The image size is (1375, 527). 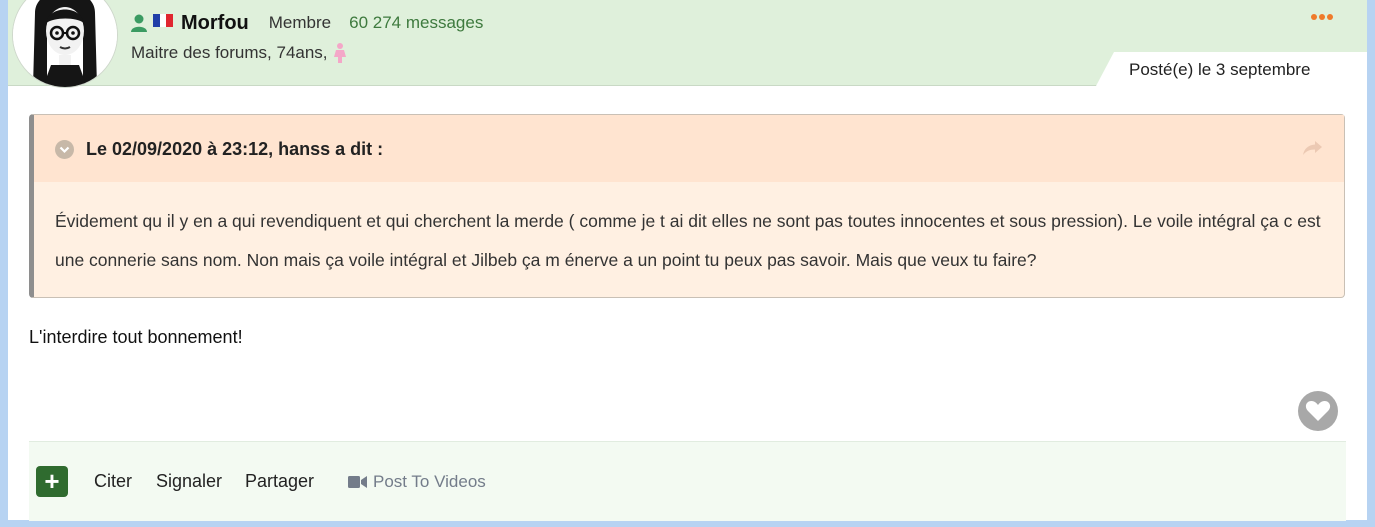 I want to click on plus-icon: +, so click(x=52, y=481).